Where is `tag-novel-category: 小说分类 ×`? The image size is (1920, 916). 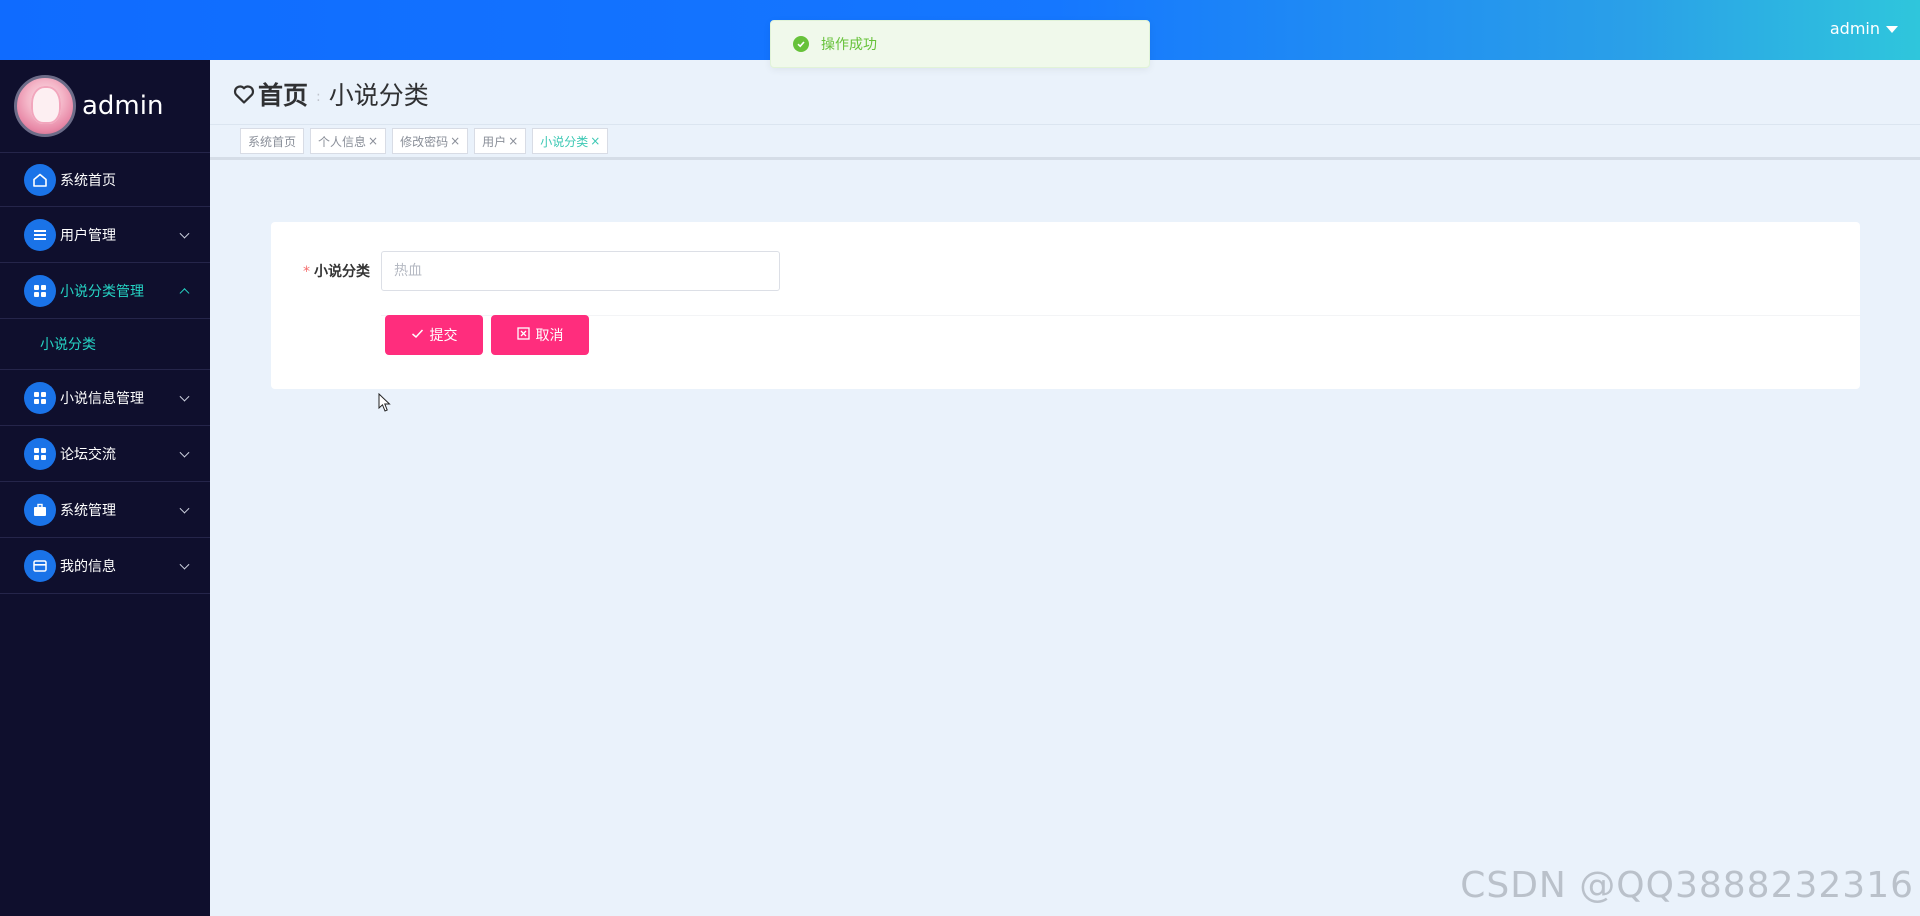 tag-novel-category: 小说分类 × is located at coordinates (570, 141).